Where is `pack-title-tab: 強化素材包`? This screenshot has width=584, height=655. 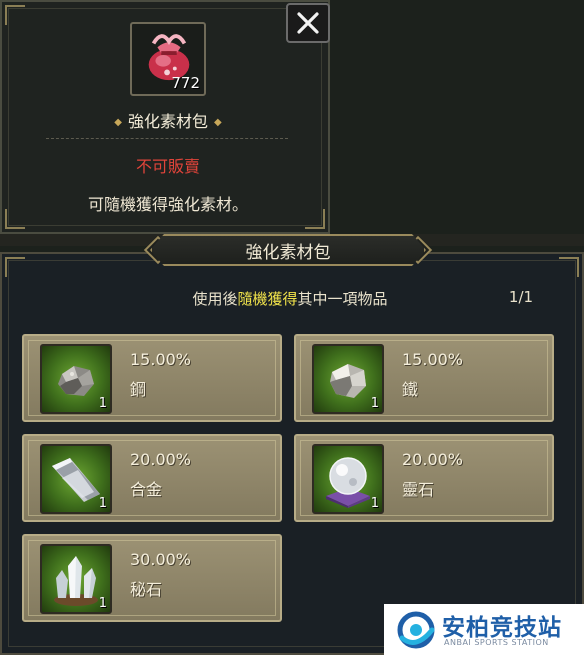
pack-title-tab: 強化素材包 is located at coordinates (288, 250).